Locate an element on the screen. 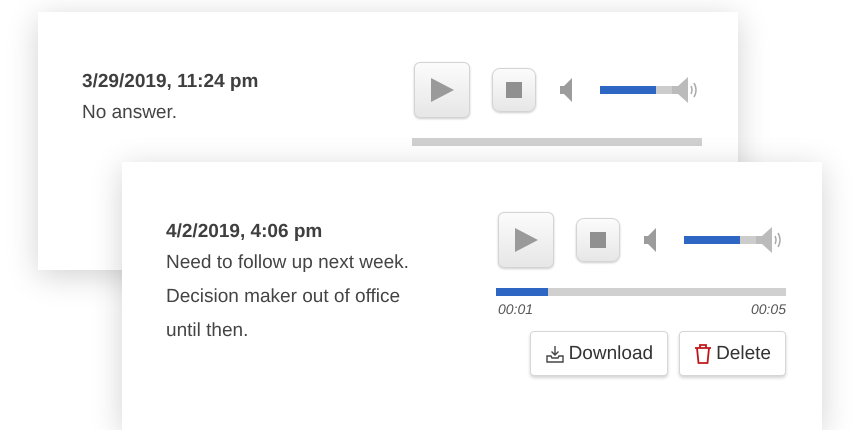 The width and height of the screenshot is (860, 430). recording-note: Need to follow up next week. Decision maker out of office until then. is located at coordinates (288, 297).